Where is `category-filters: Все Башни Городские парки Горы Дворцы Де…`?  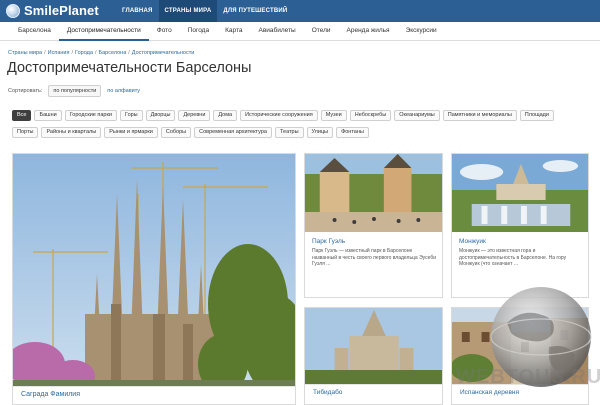
category-filters: Все Башни Городские парки Горы Дворцы Де… is located at coordinates (302, 127).